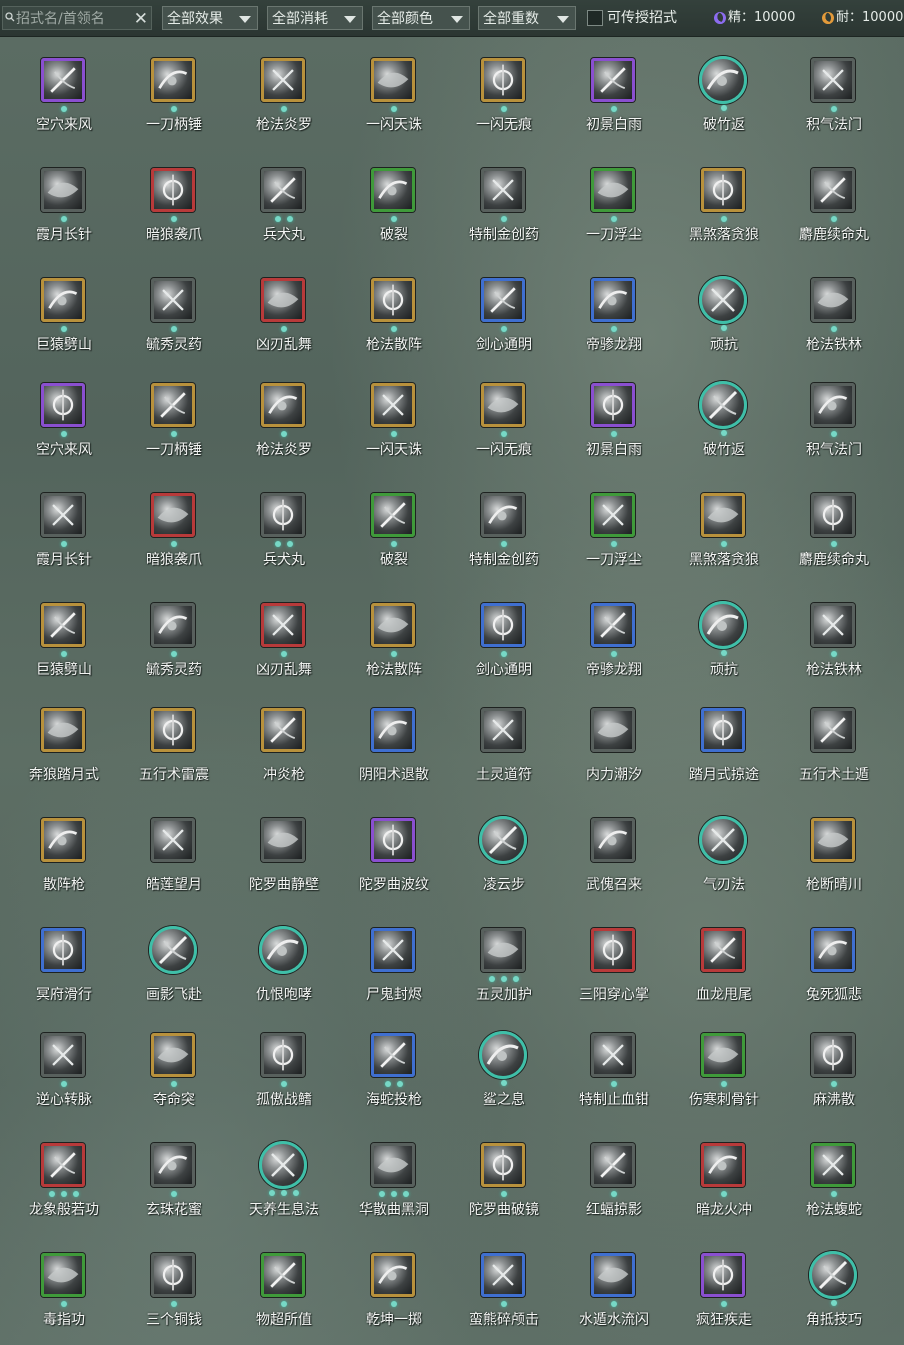 The image size is (904, 1345). What do you see at coordinates (394, 527) in the screenshot?
I see `skill-slot: 破裂` at bounding box center [394, 527].